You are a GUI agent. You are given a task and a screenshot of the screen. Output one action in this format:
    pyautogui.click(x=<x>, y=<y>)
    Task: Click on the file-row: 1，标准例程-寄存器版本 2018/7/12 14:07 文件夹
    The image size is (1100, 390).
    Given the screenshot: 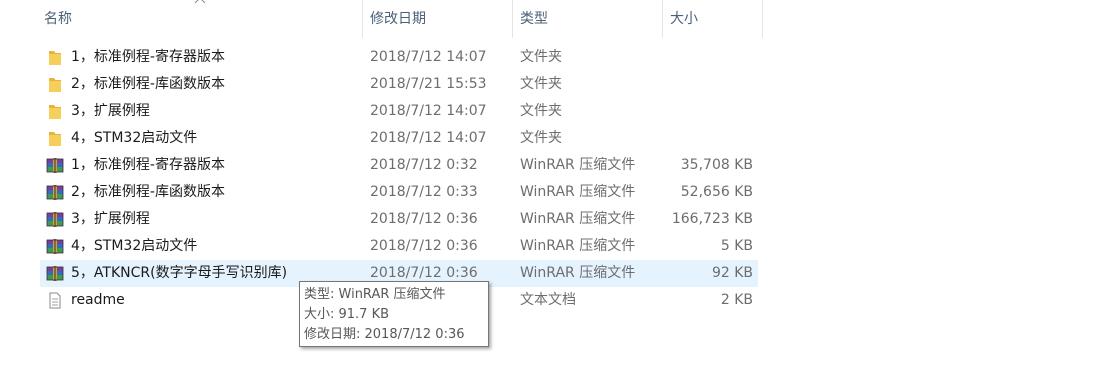 What is the action you would take?
    pyautogui.click(x=399, y=57)
    